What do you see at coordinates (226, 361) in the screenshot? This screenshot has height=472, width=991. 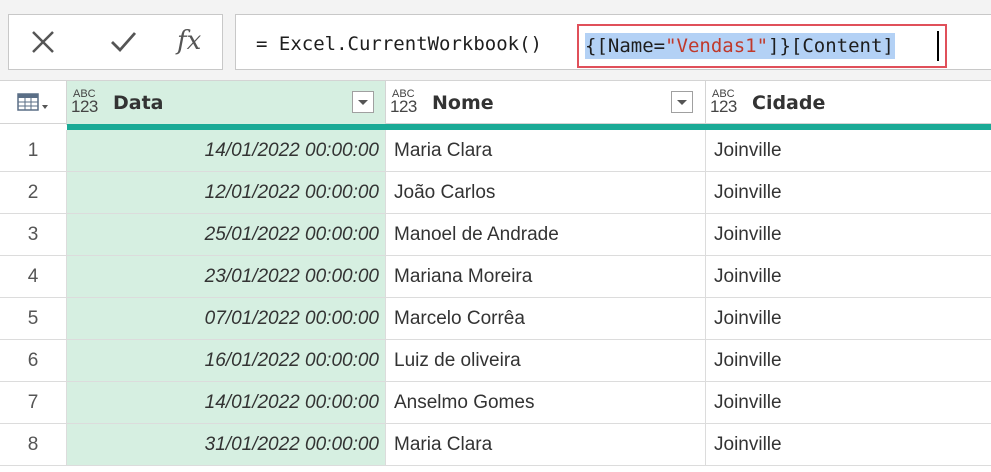 I see `cell-data: 16/01/2022 00:00:00` at bounding box center [226, 361].